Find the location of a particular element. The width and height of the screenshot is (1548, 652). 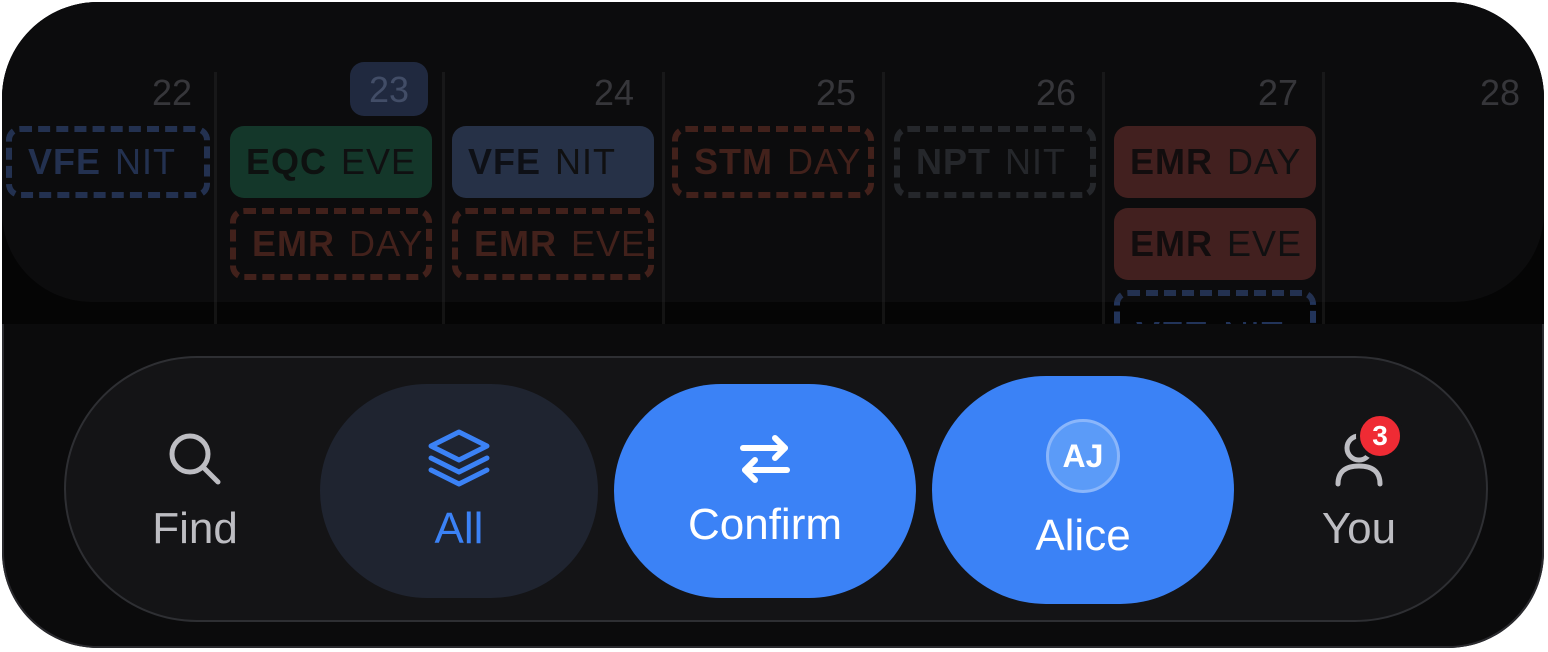

day-number: 26 is located at coordinates (1046, 93).